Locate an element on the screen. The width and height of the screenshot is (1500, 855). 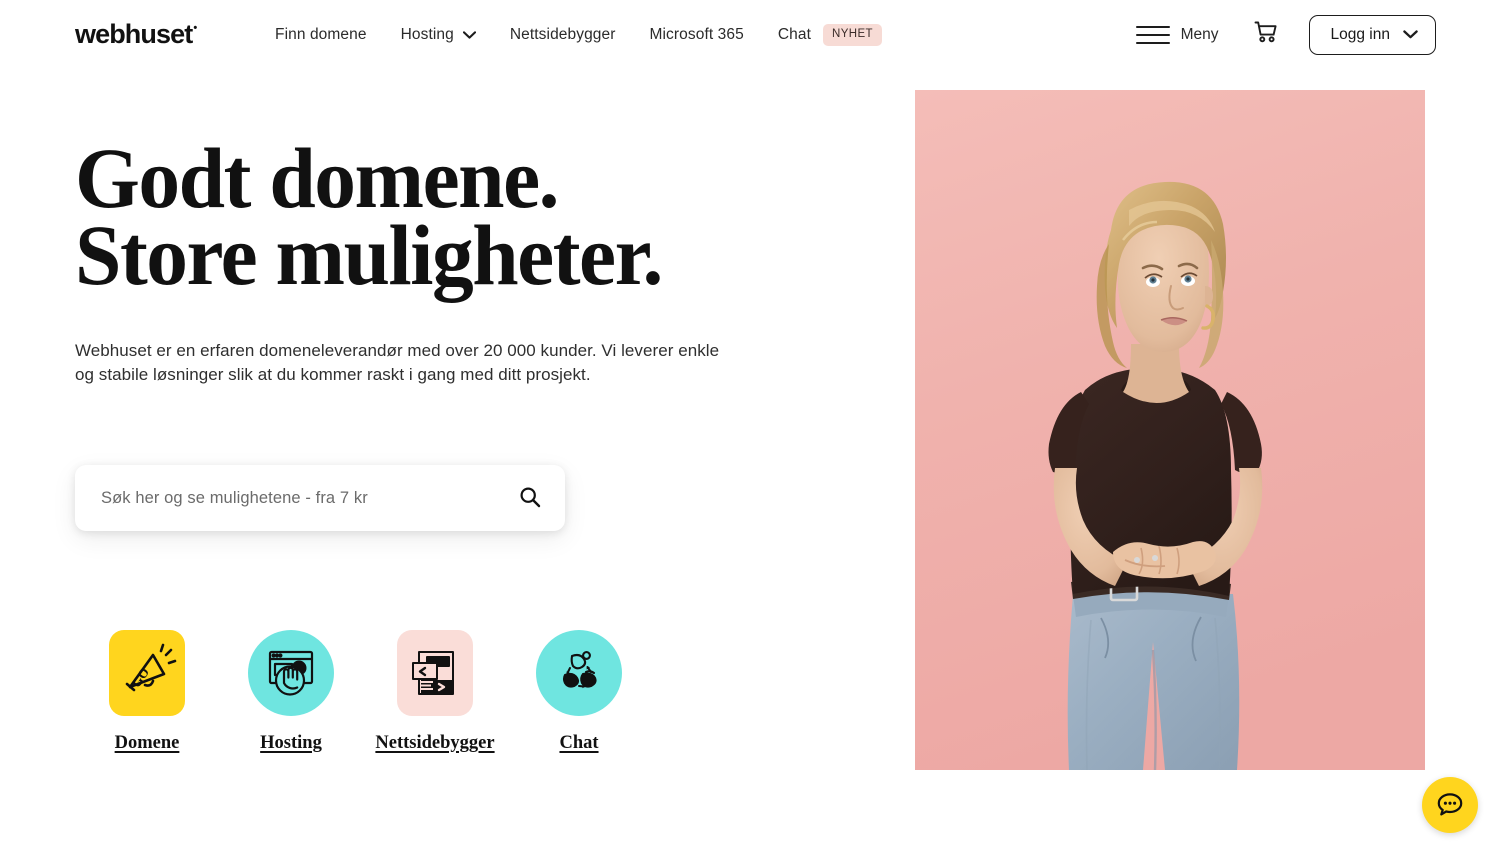
chat-bubble-icon is located at coordinates (1450, 805).